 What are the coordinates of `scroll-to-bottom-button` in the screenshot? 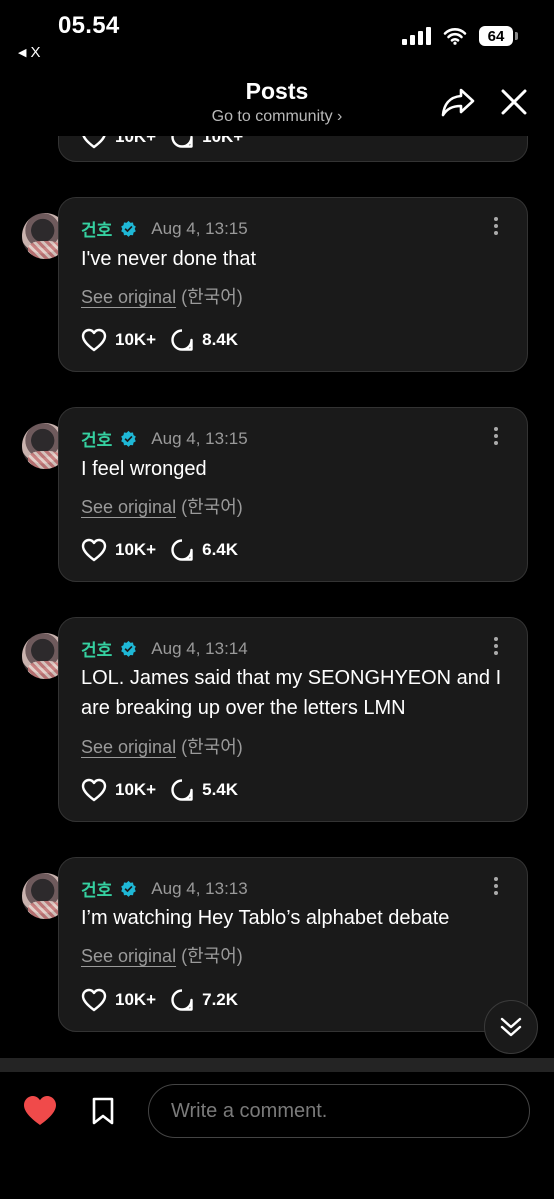 It's located at (511, 1027).